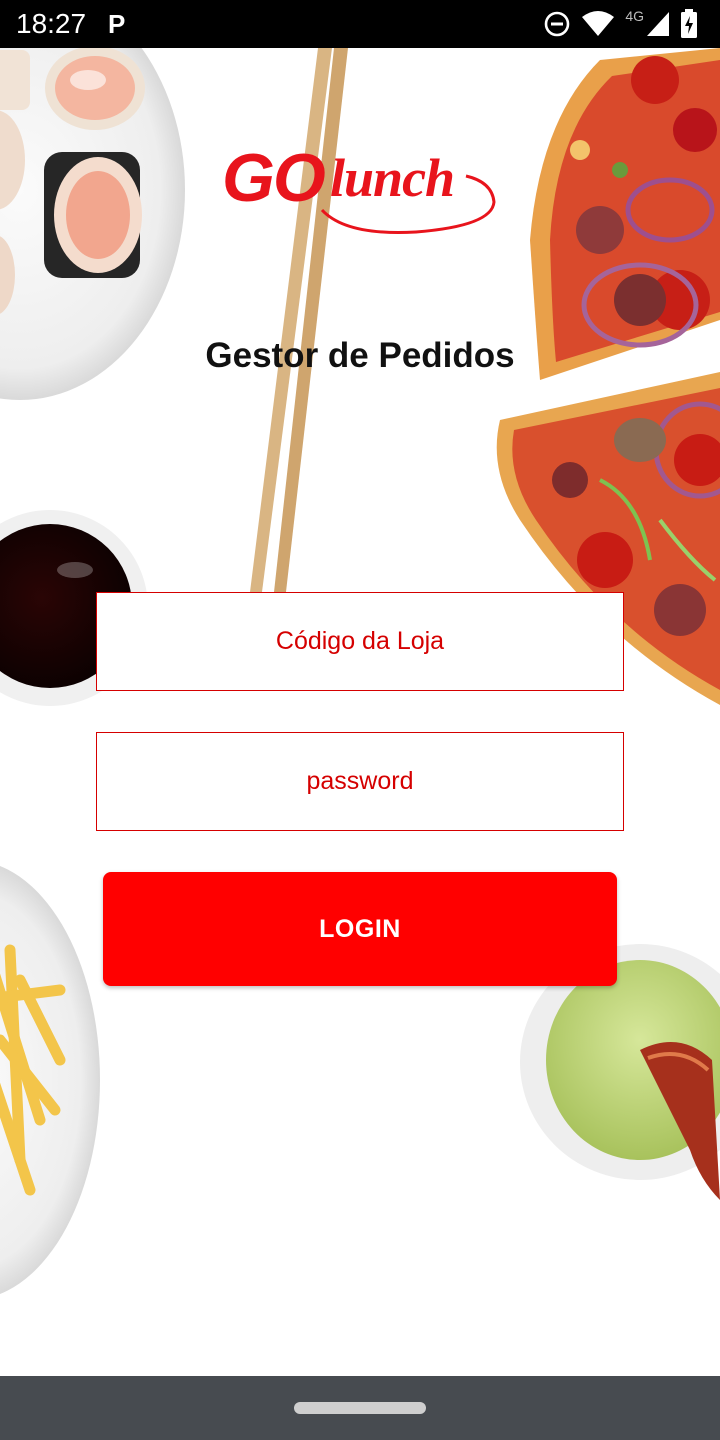 The height and width of the screenshot is (1440, 720). What do you see at coordinates (360, 929) in the screenshot?
I see `login-button: LOGIN` at bounding box center [360, 929].